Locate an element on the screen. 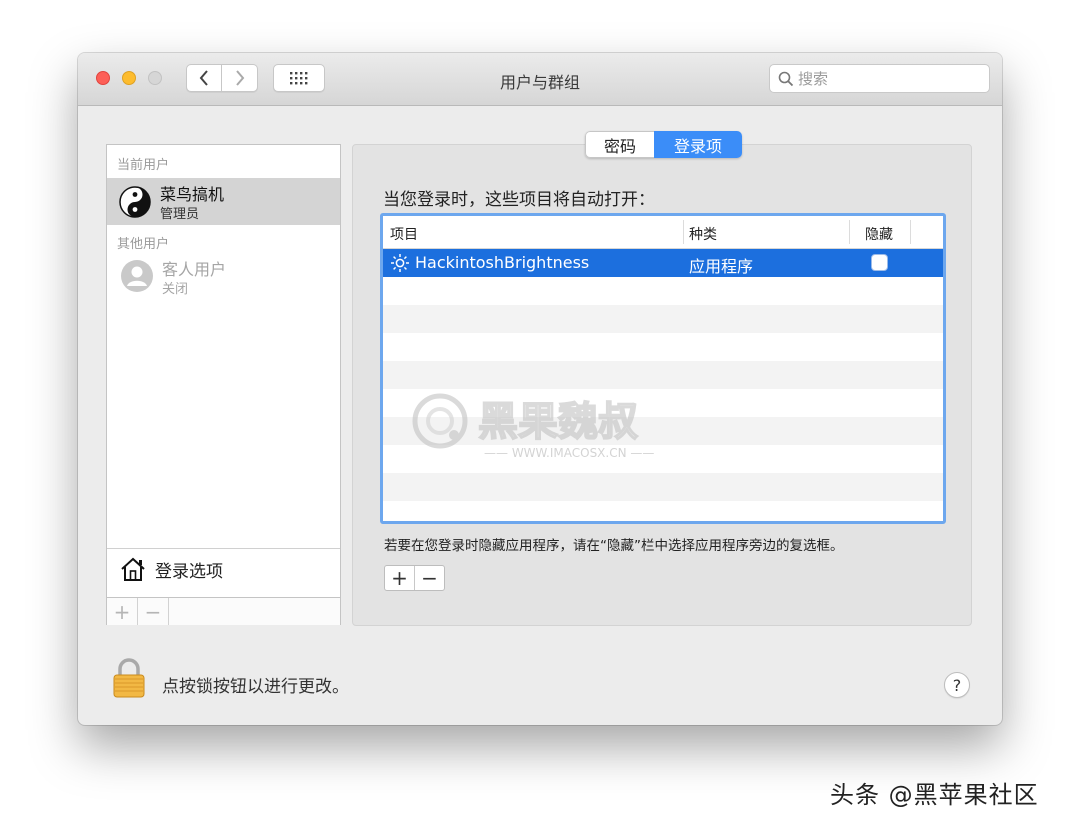 Image resolution: width=1080 pixels, height=828 pixels. user-item-guest: 客人用户 关闭 is located at coordinates (223, 276).